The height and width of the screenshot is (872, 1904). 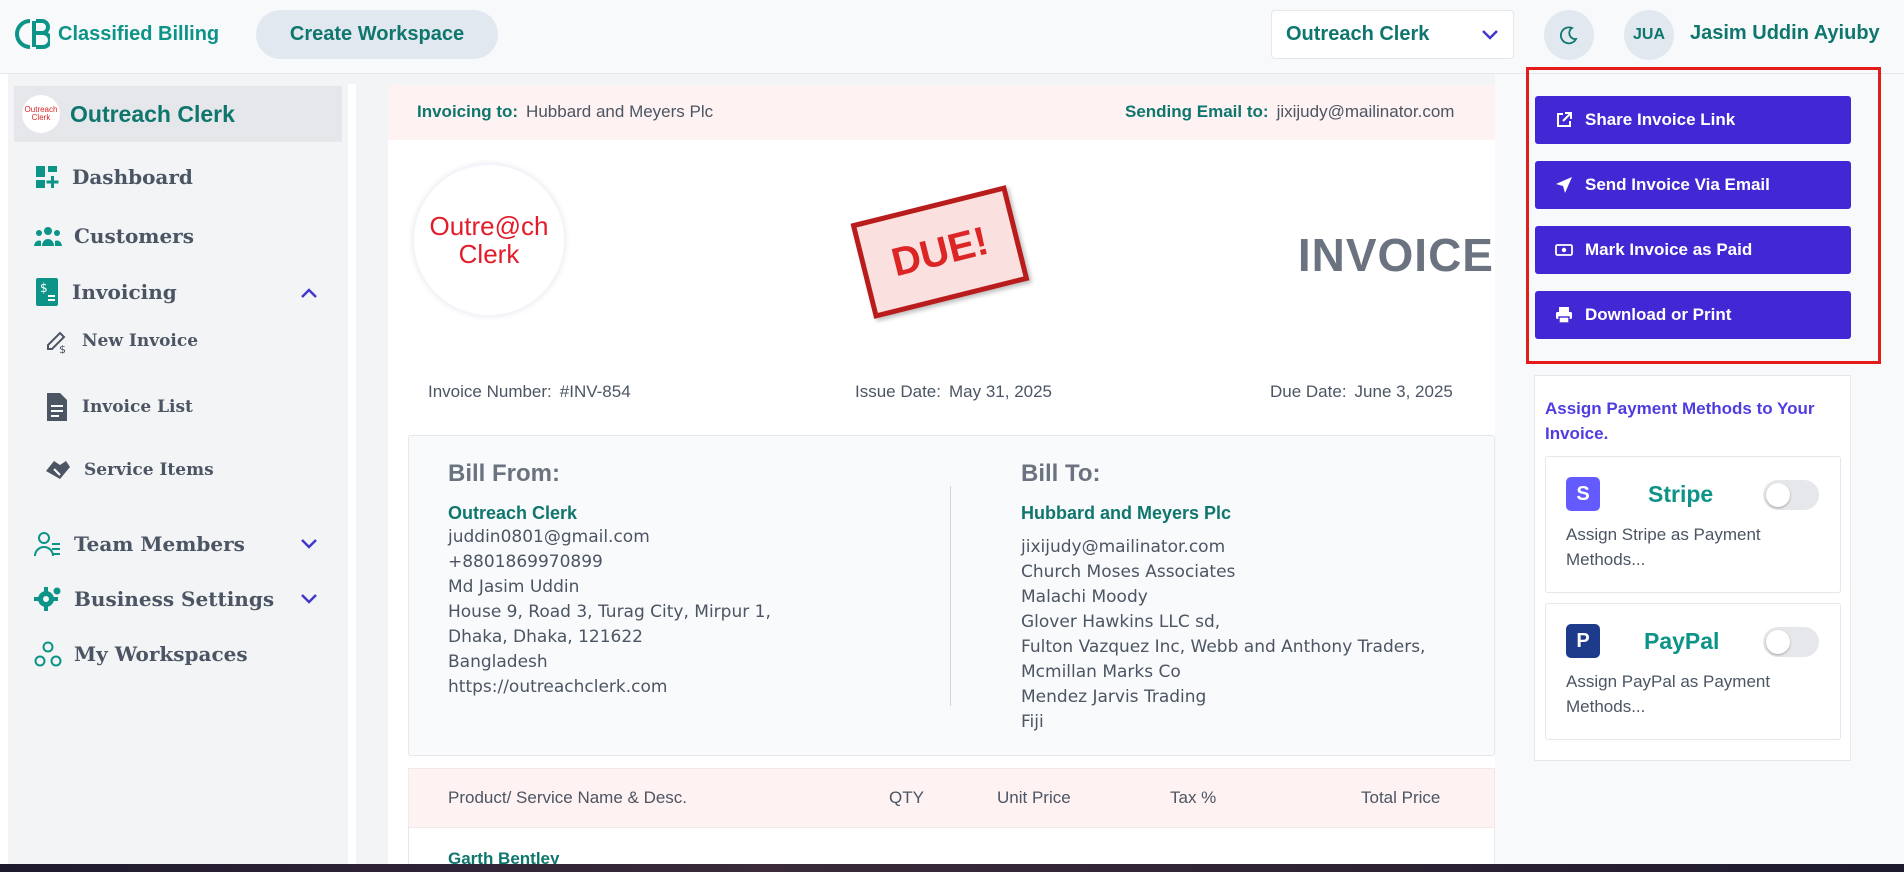 I want to click on company-logo: Outre@ch Clerk, so click(x=489, y=240).